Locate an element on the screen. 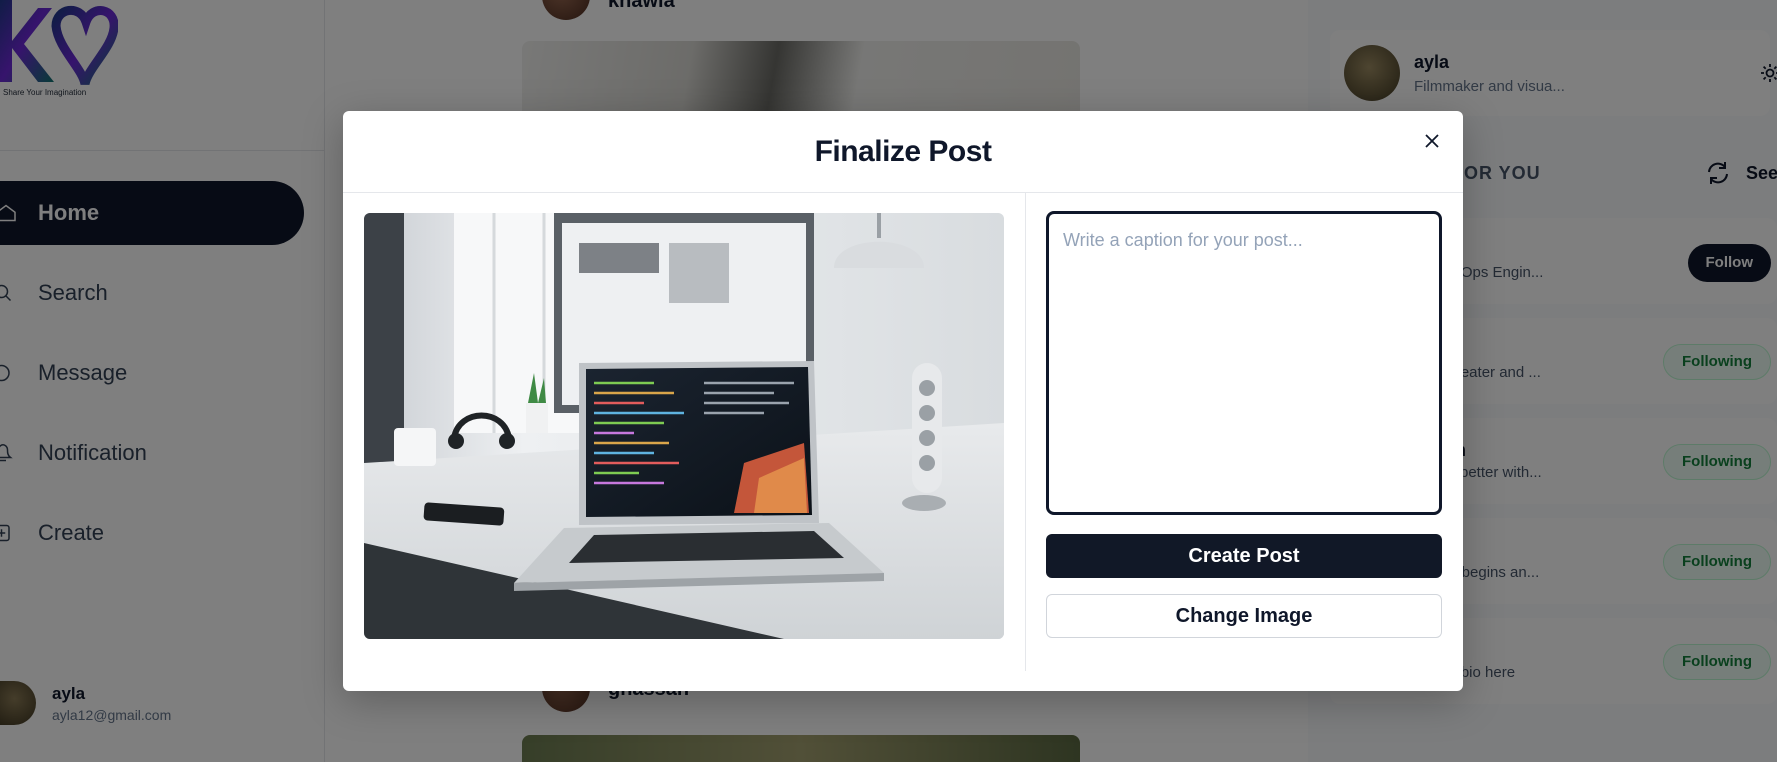 The width and height of the screenshot is (1777, 762). change-image-button: Change Image is located at coordinates (1244, 616).